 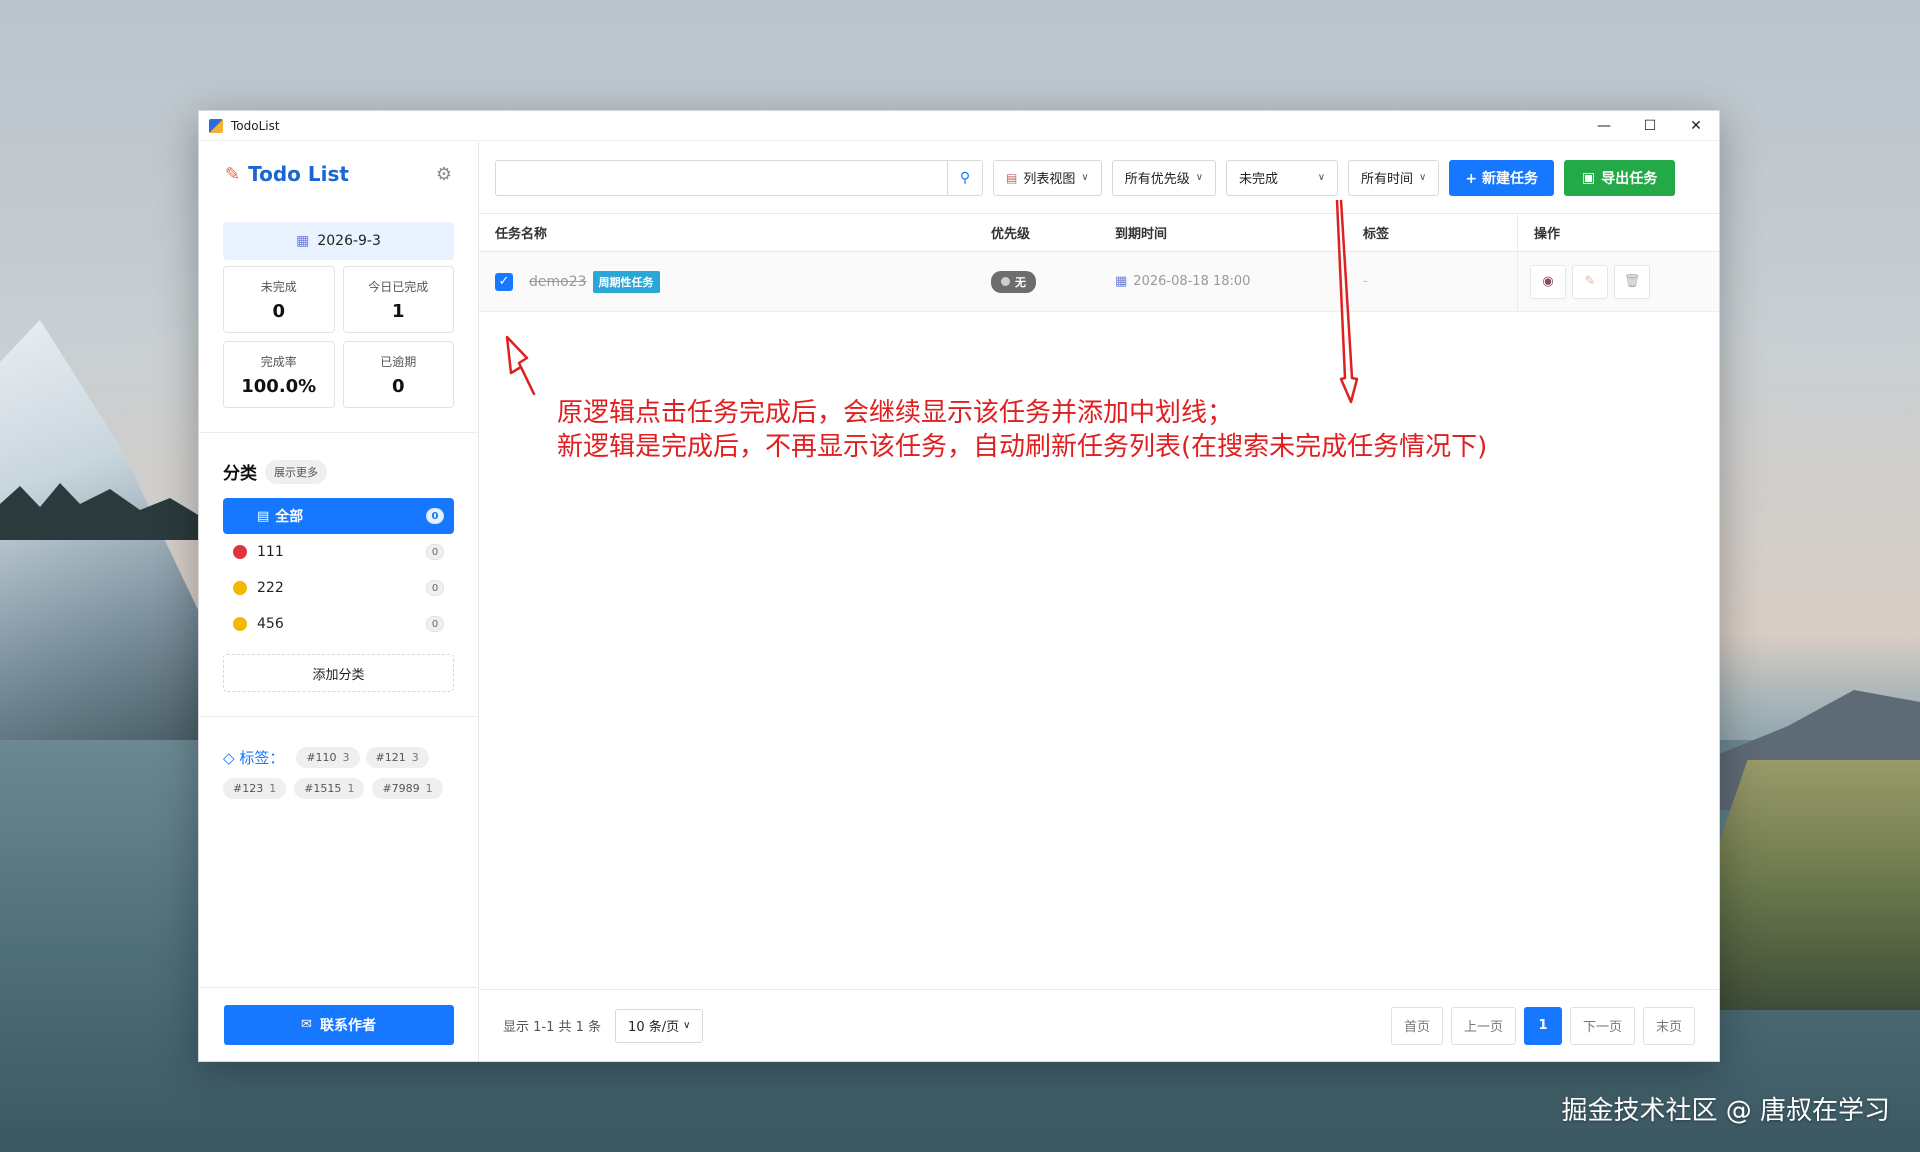 What do you see at coordinates (1604, 126) in the screenshot?
I see `minimize-button: —` at bounding box center [1604, 126].